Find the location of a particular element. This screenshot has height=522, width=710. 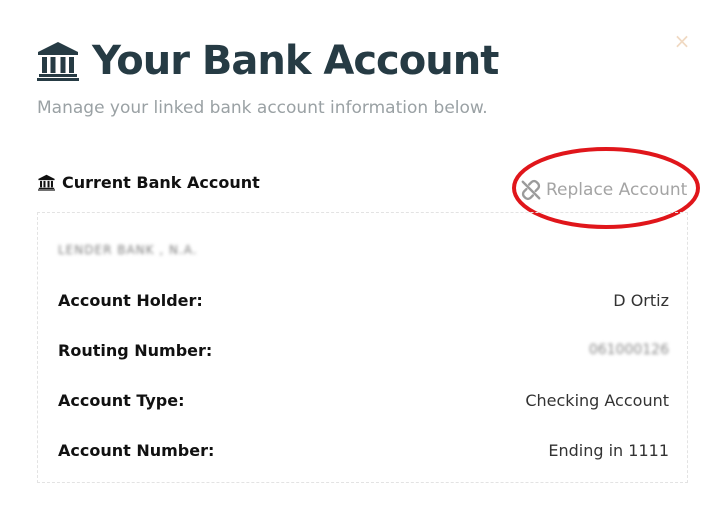

section-title: Current Bank Account is located at coordinates (161, 182).